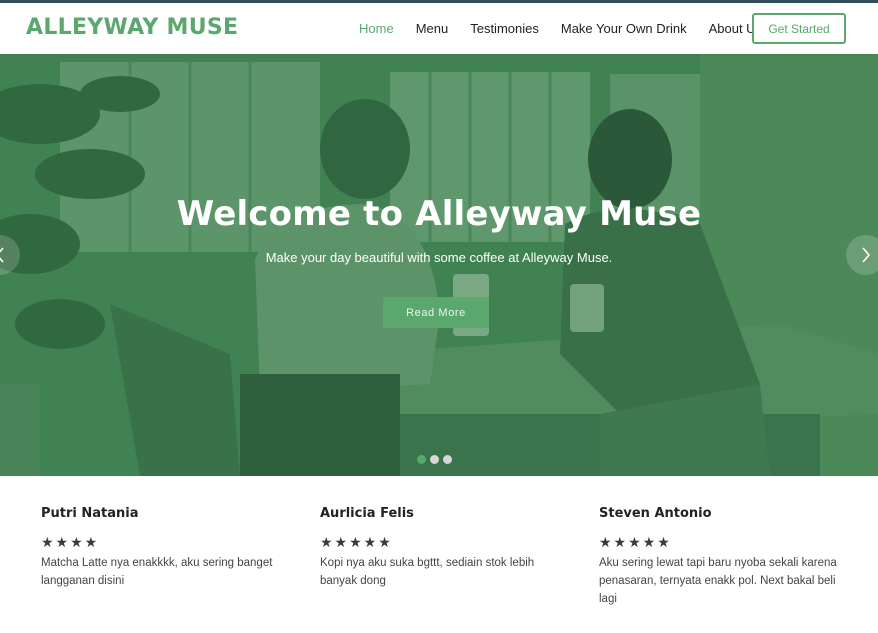  I want to click on nav-testimonies: Testimonies, so click(504, 28).